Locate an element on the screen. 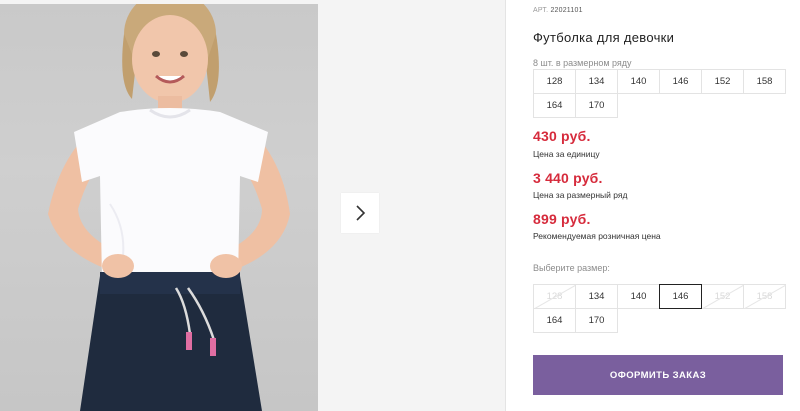  pack-size-grid: 128 134 140 146 152 158 164 170 is located at coordinates (660, 93).